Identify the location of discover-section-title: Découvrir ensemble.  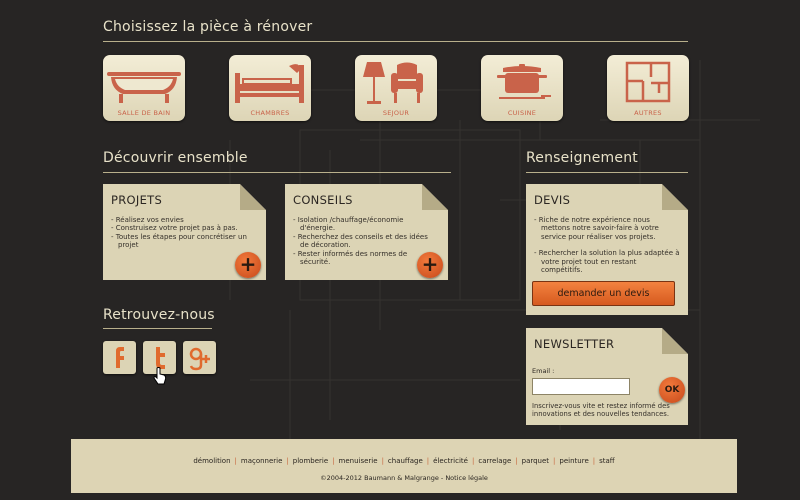
(175, 158).